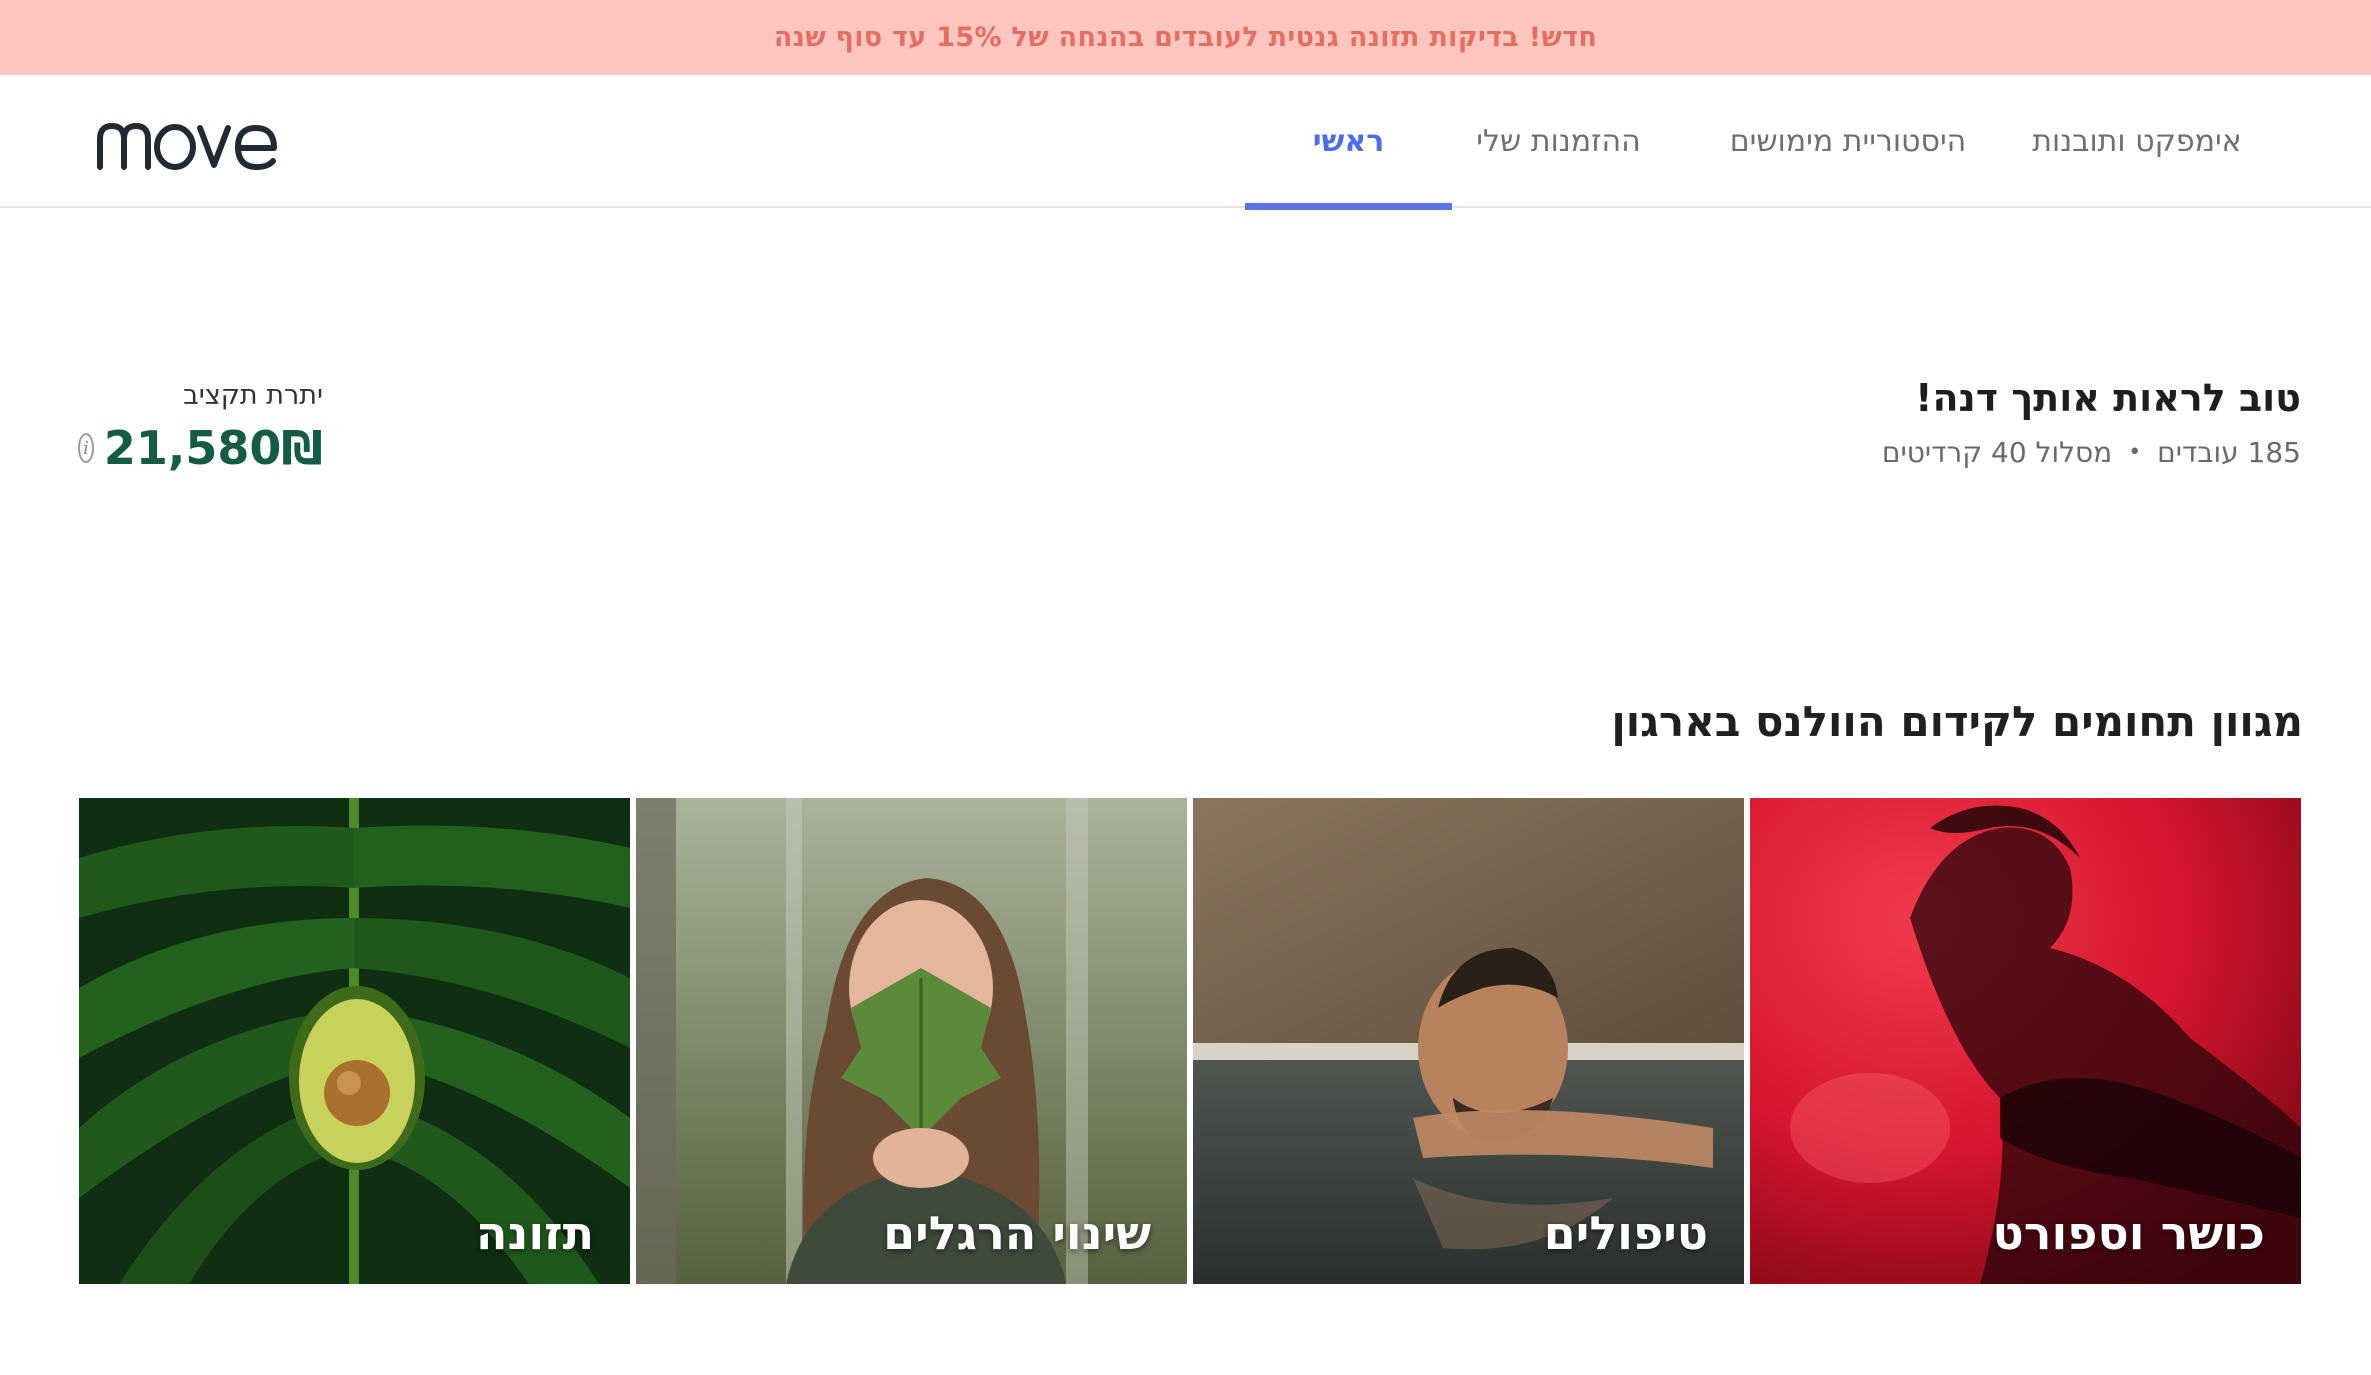  What do you see at coordinates (2025, 1041) in the screenshot?
I see `category-card-fitness: כושר וספורט` at bounding box center [2025, 1041].